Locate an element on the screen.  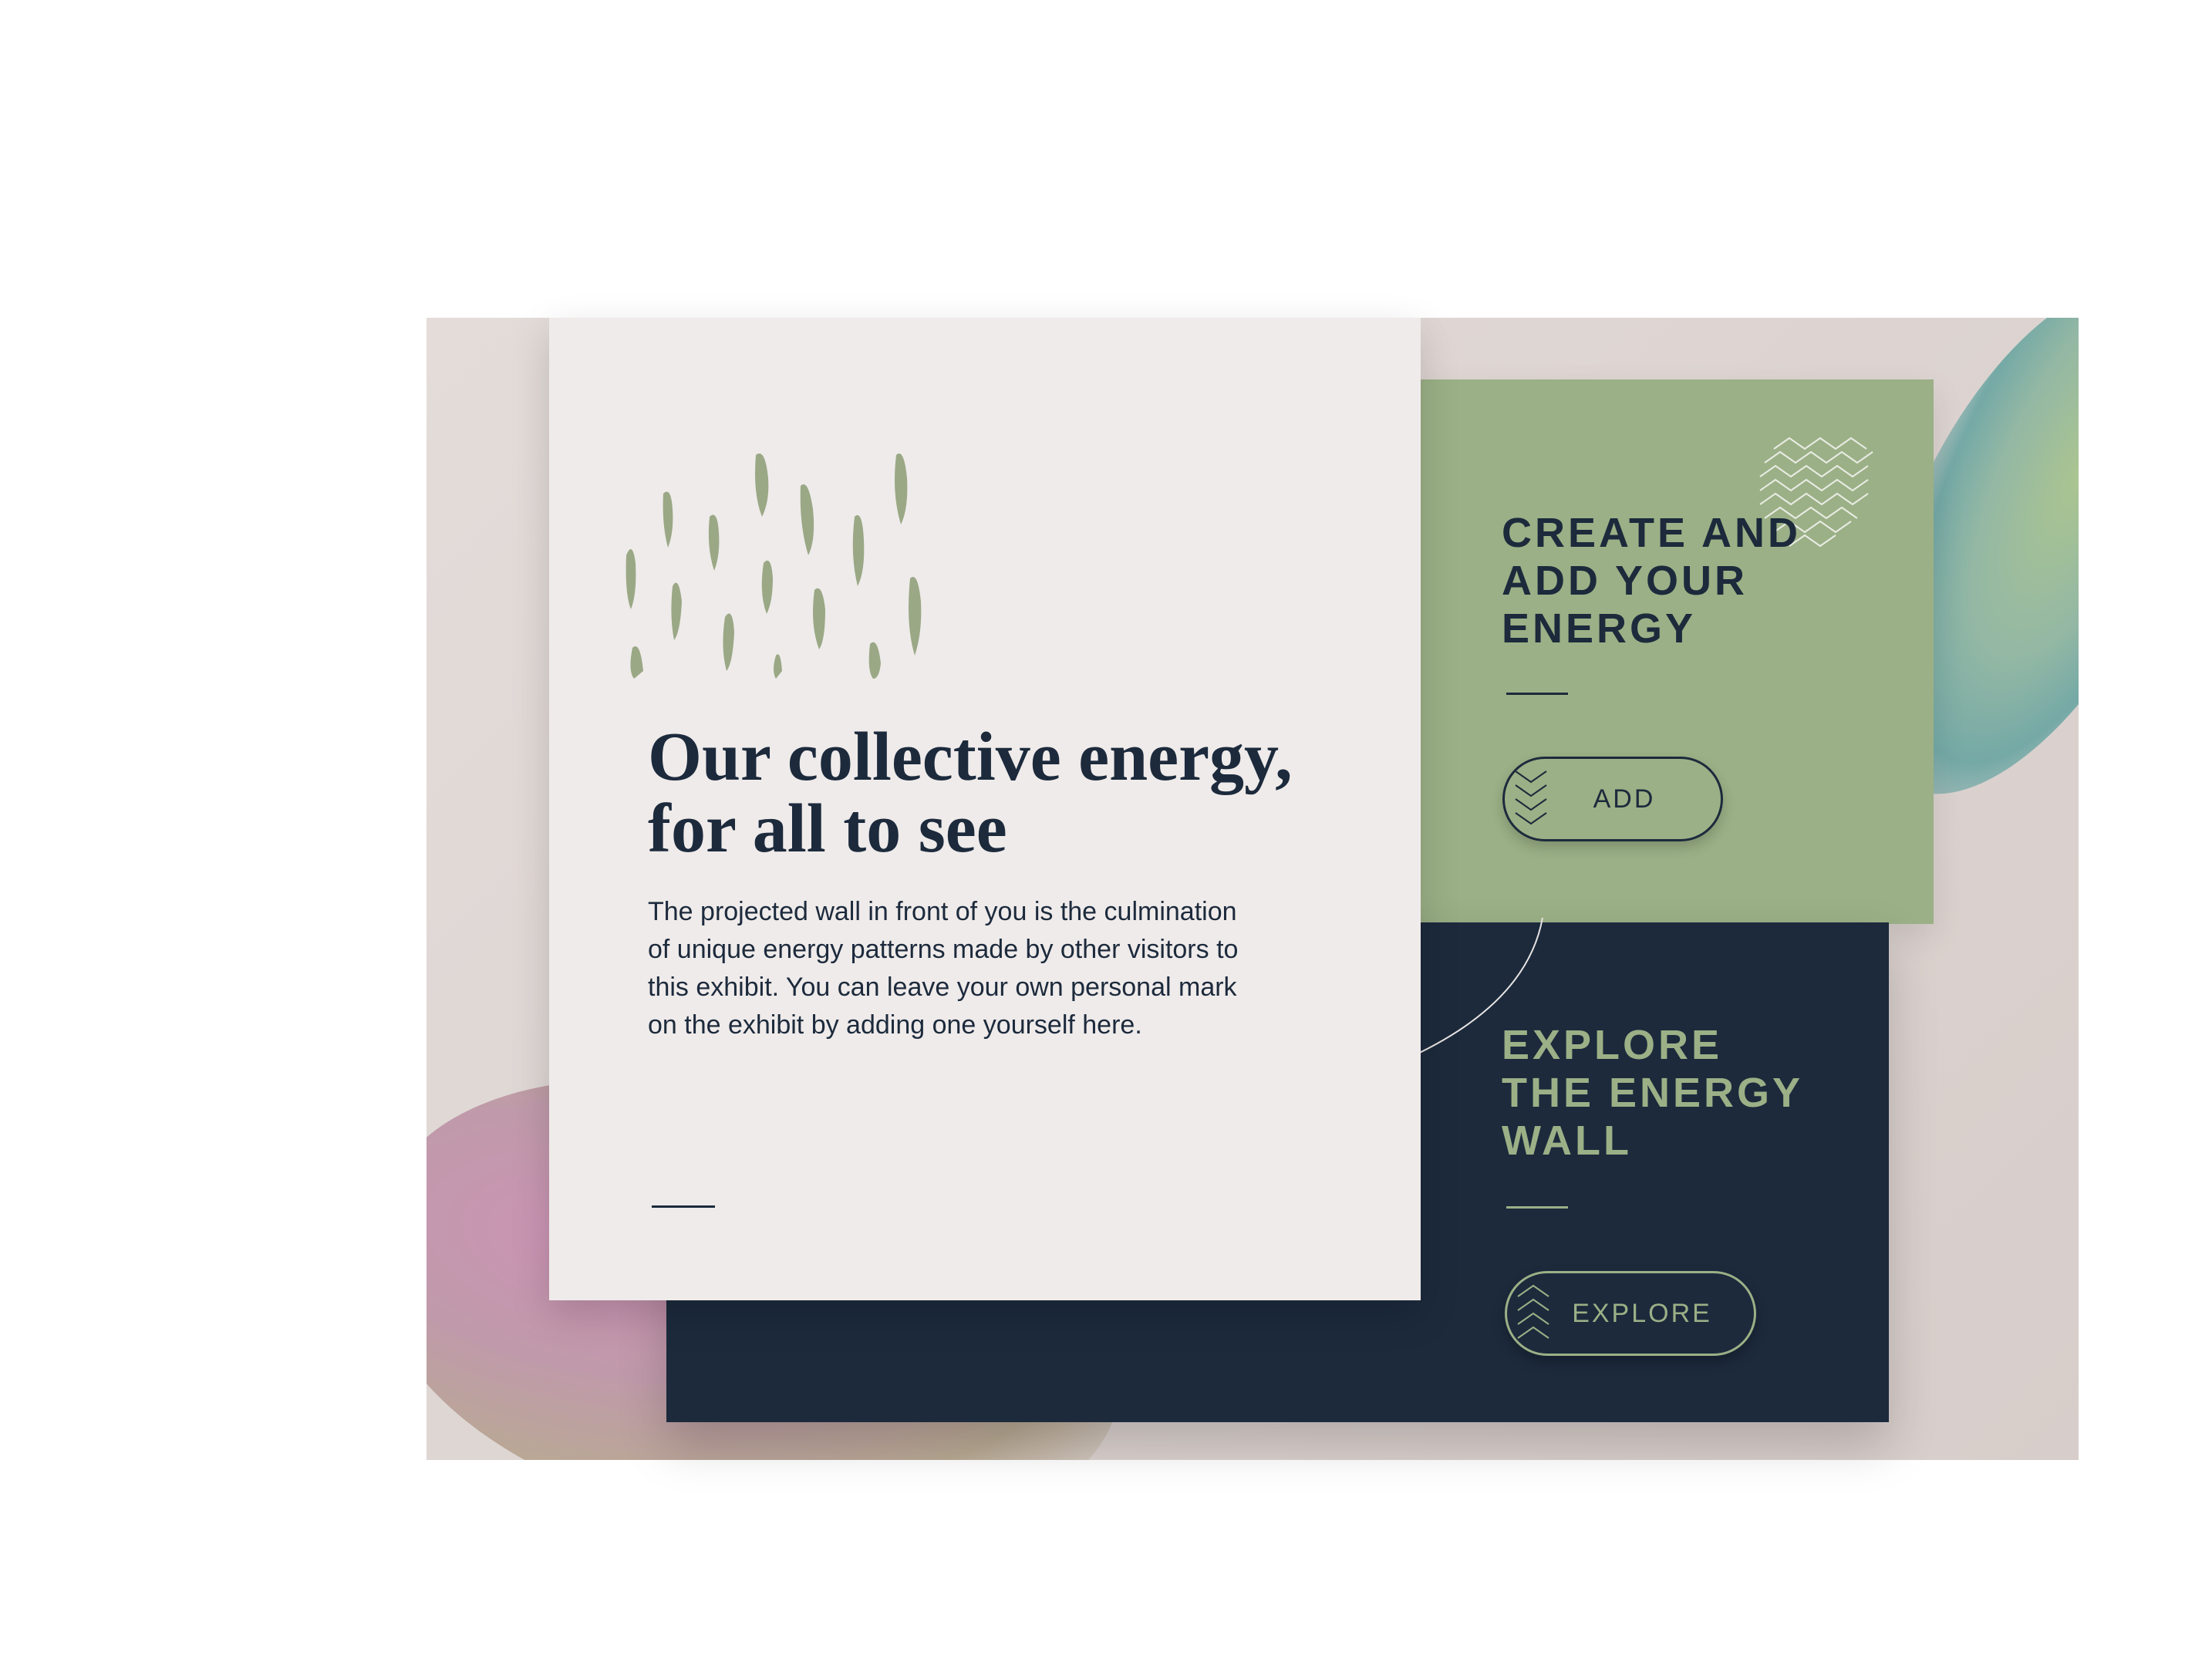
chevron-pattern-icon is located at coordinates (1531, 797).